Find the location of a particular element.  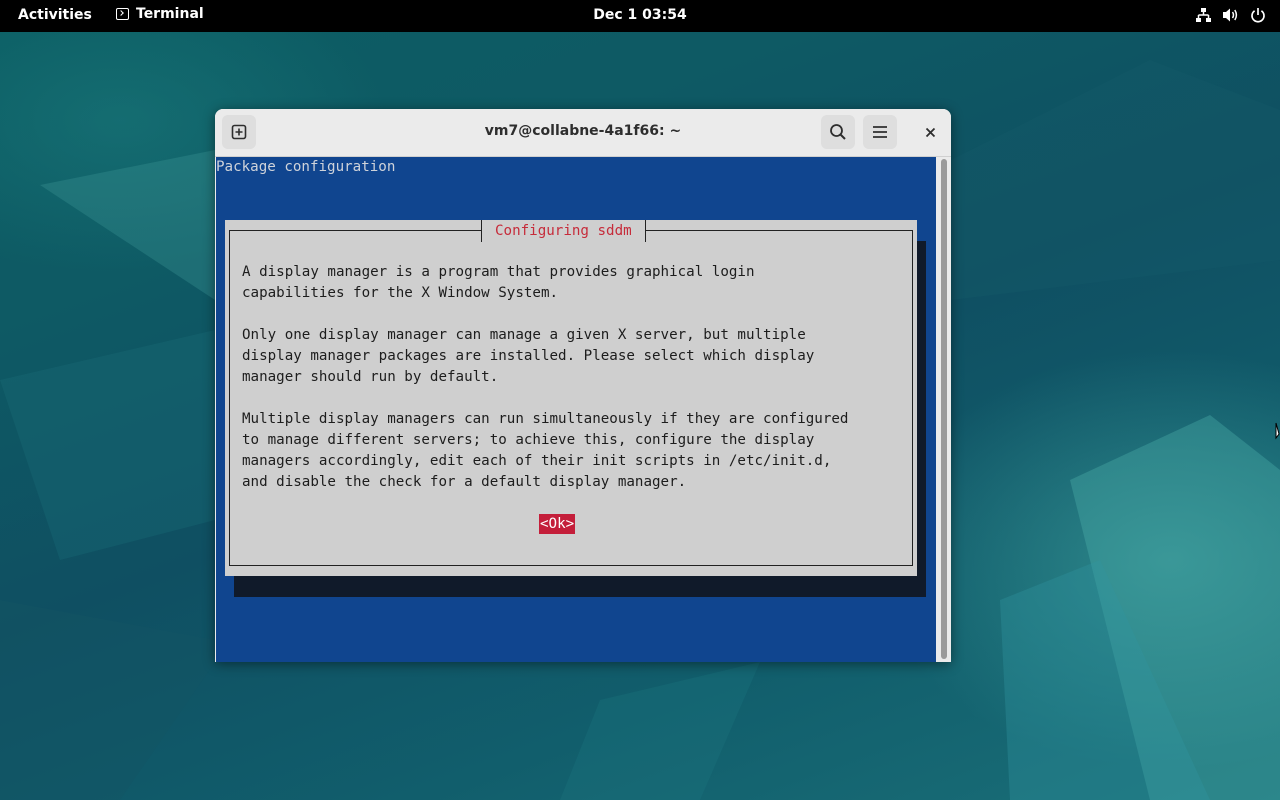

clock: Dec 1 03:54 is located at coordinates (639, 15).